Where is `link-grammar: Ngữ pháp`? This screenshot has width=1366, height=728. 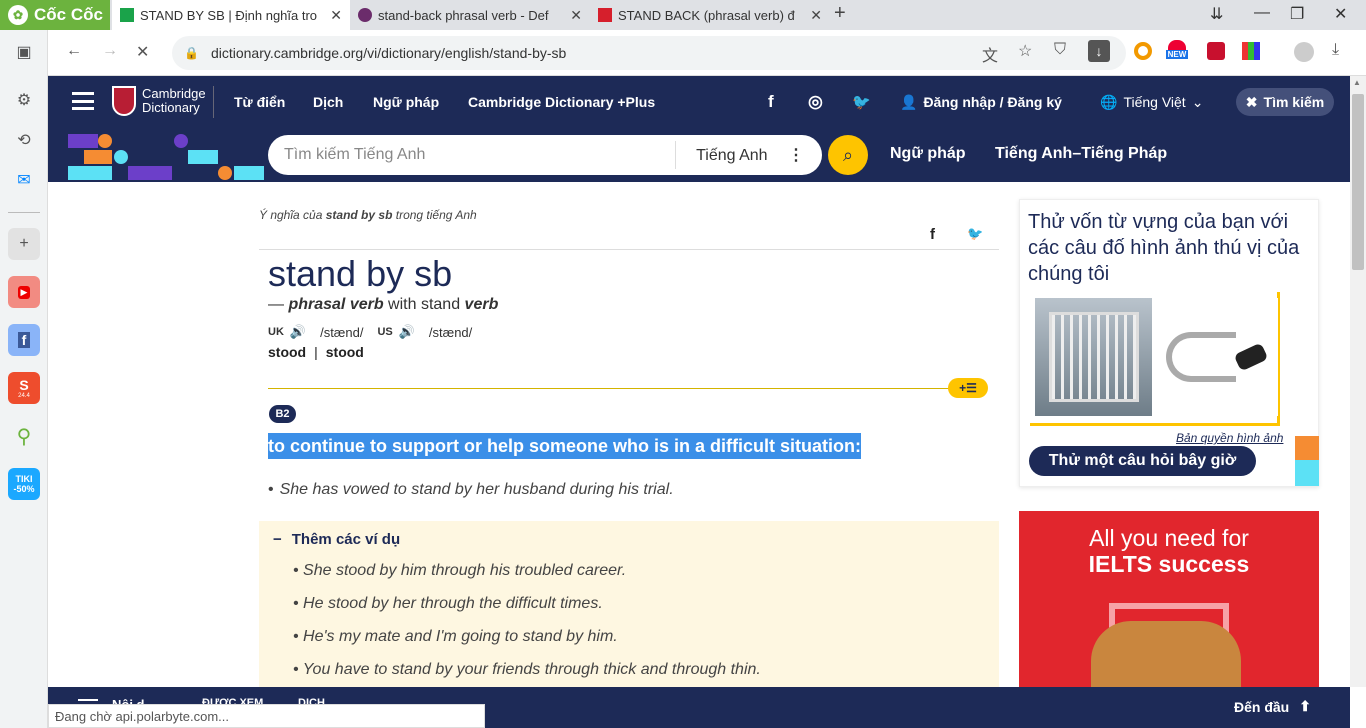
link-grammar: Ngữ pháp is located at coordinates (928, 154).